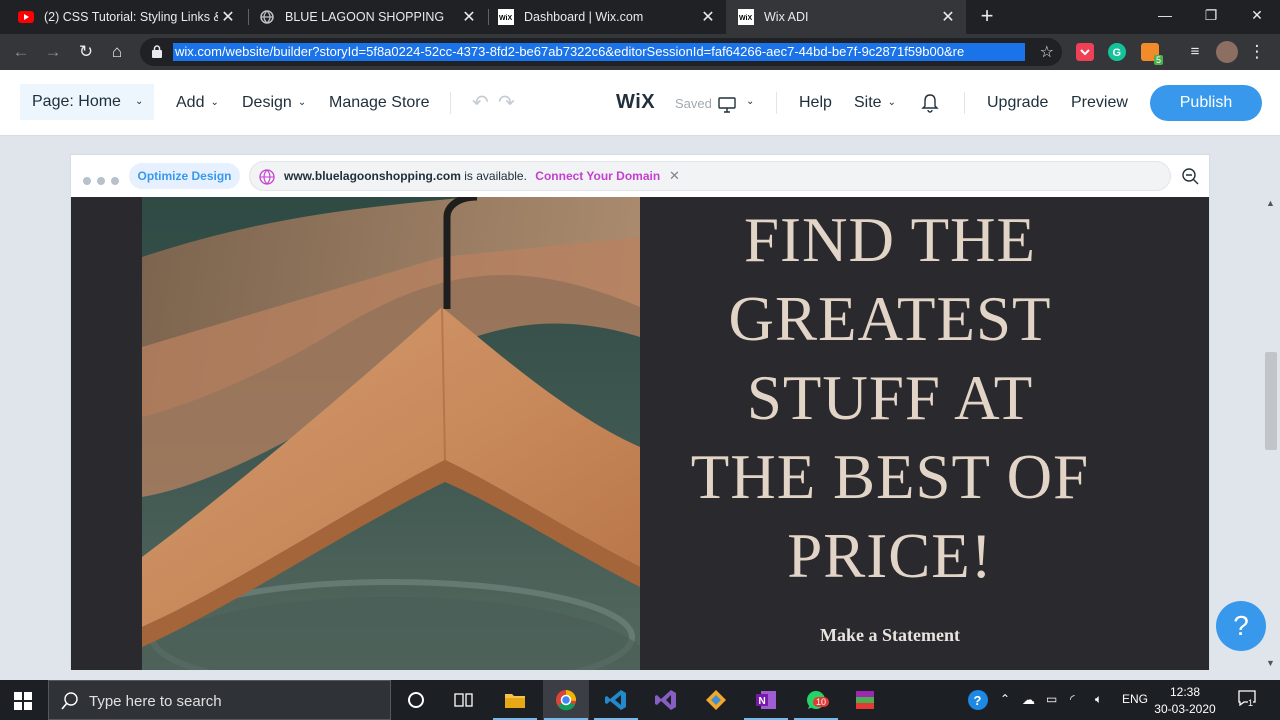 The image size is (1280, 720). Describe the element at coordinates (1028, 700) in the screenshot. I see `onedrive-icon: ☁` at that location.